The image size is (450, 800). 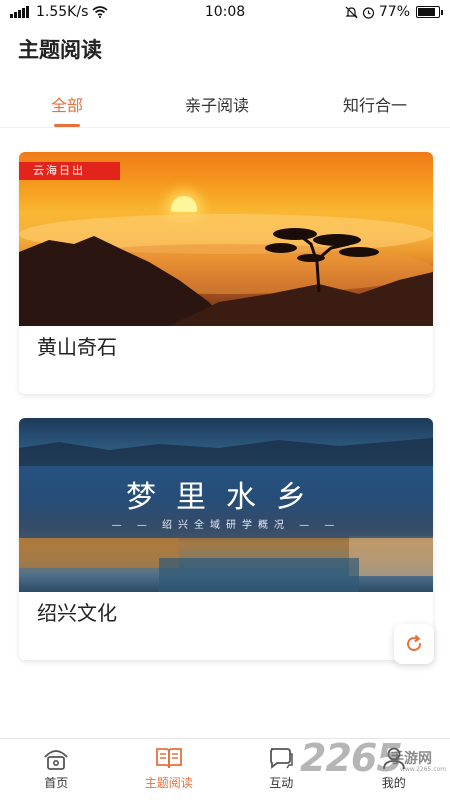 What do you see at coordinates (77, 347) in the screenshot?
I see `card-title: 黄山奇石` at bounding box center [77, 347].